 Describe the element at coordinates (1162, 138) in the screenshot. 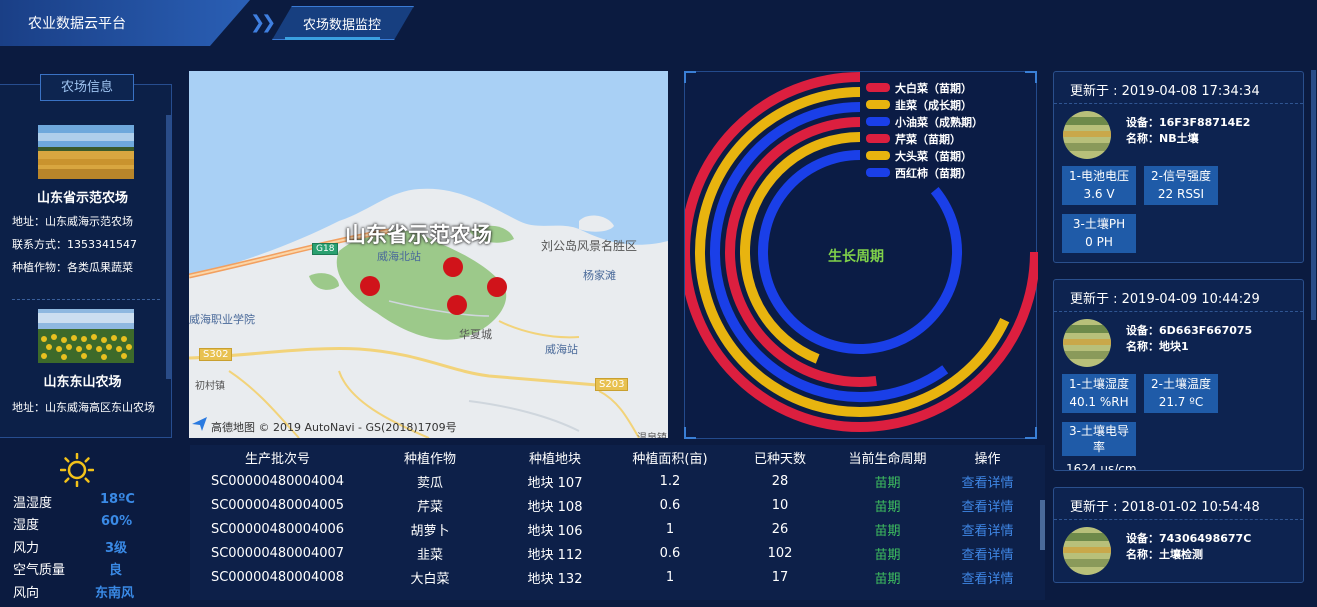

I see `device-name: 名称：NB土壤` at that location.